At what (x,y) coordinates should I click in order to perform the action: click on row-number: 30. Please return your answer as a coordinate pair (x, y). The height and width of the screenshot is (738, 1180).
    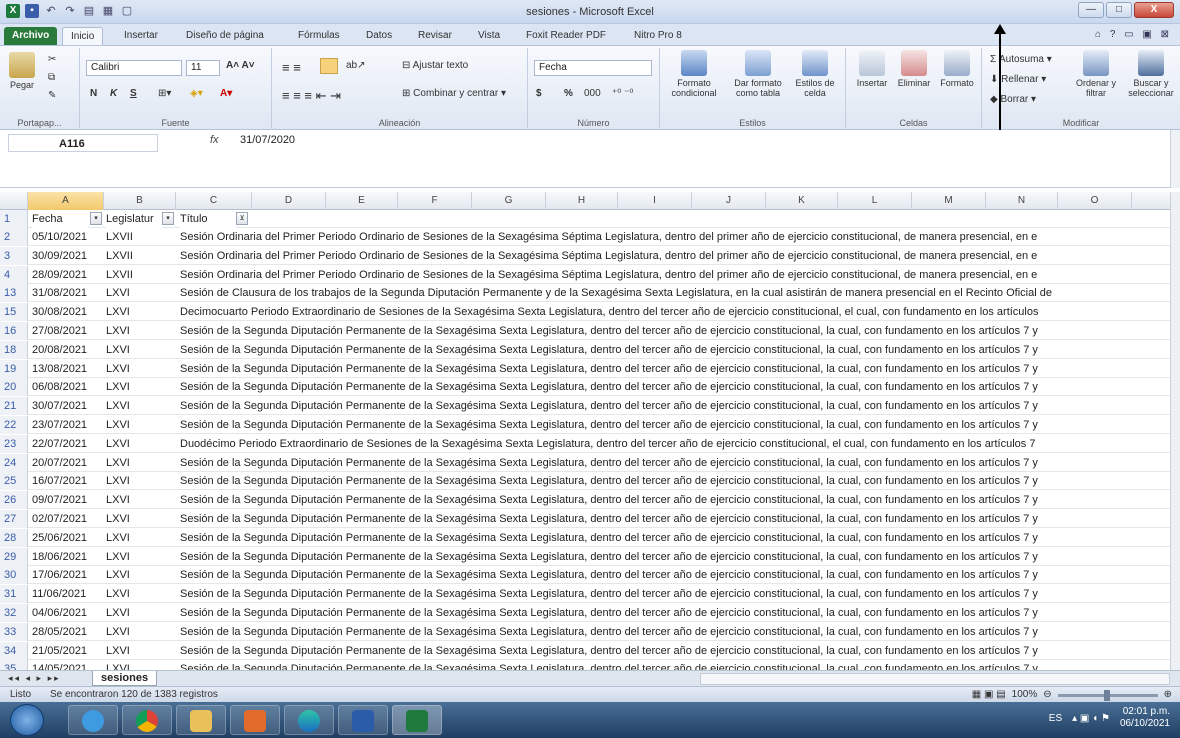
    Looking at the image, I should click on (14, 575).